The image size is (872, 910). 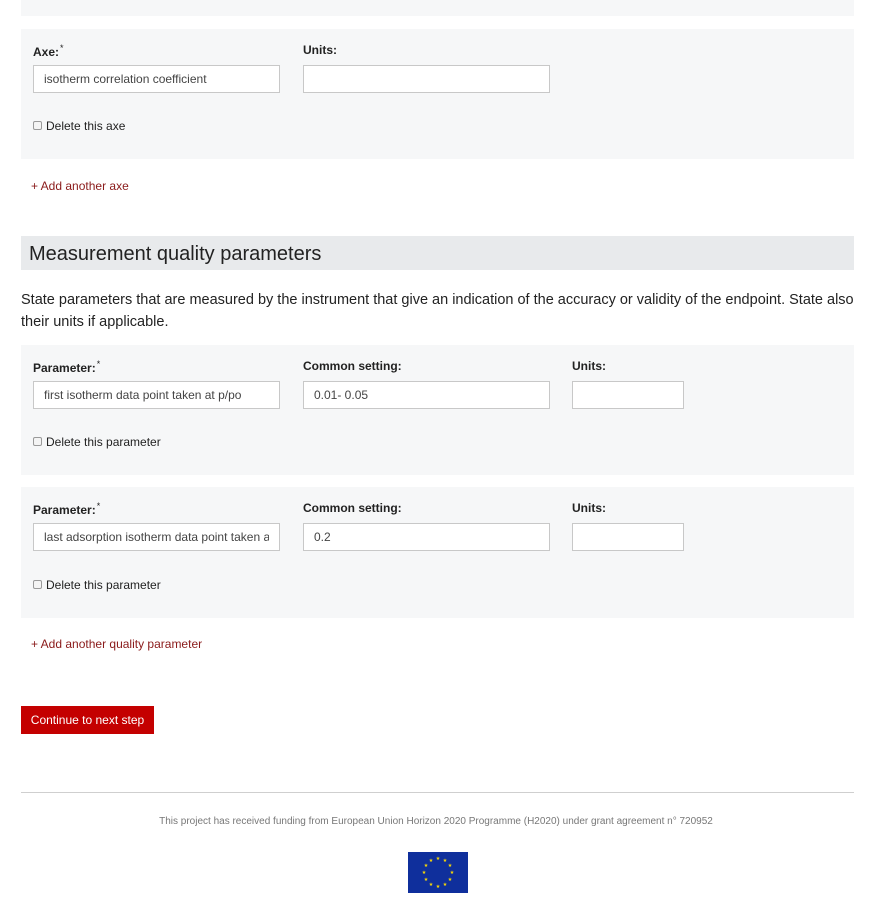 I want to click on axe-units-label: Units:, so click(x=320, y=50).